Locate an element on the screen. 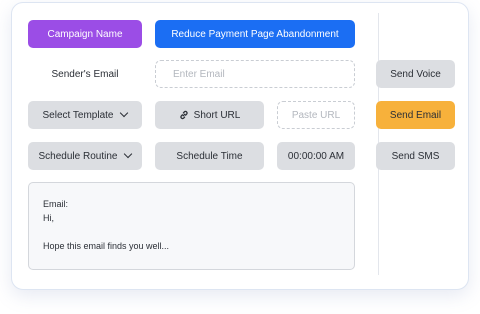  email-preview-line-2: Hi, is located at coordinates (48, 218).